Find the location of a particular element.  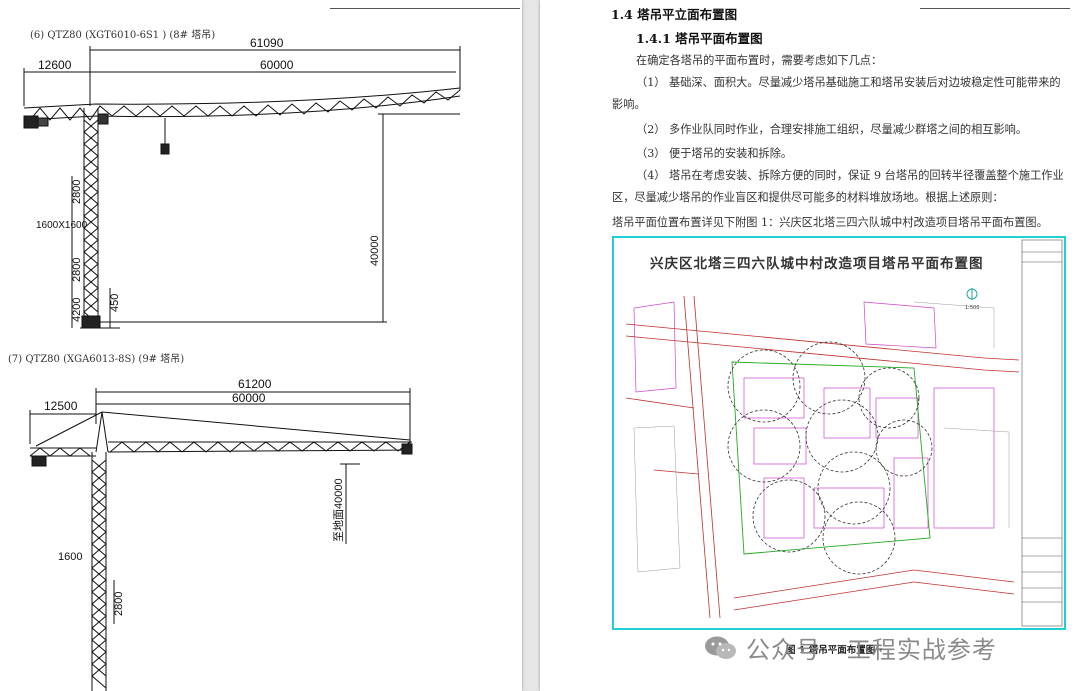

crane6-dim-section: 2800 is located at coordinates (77, 192).